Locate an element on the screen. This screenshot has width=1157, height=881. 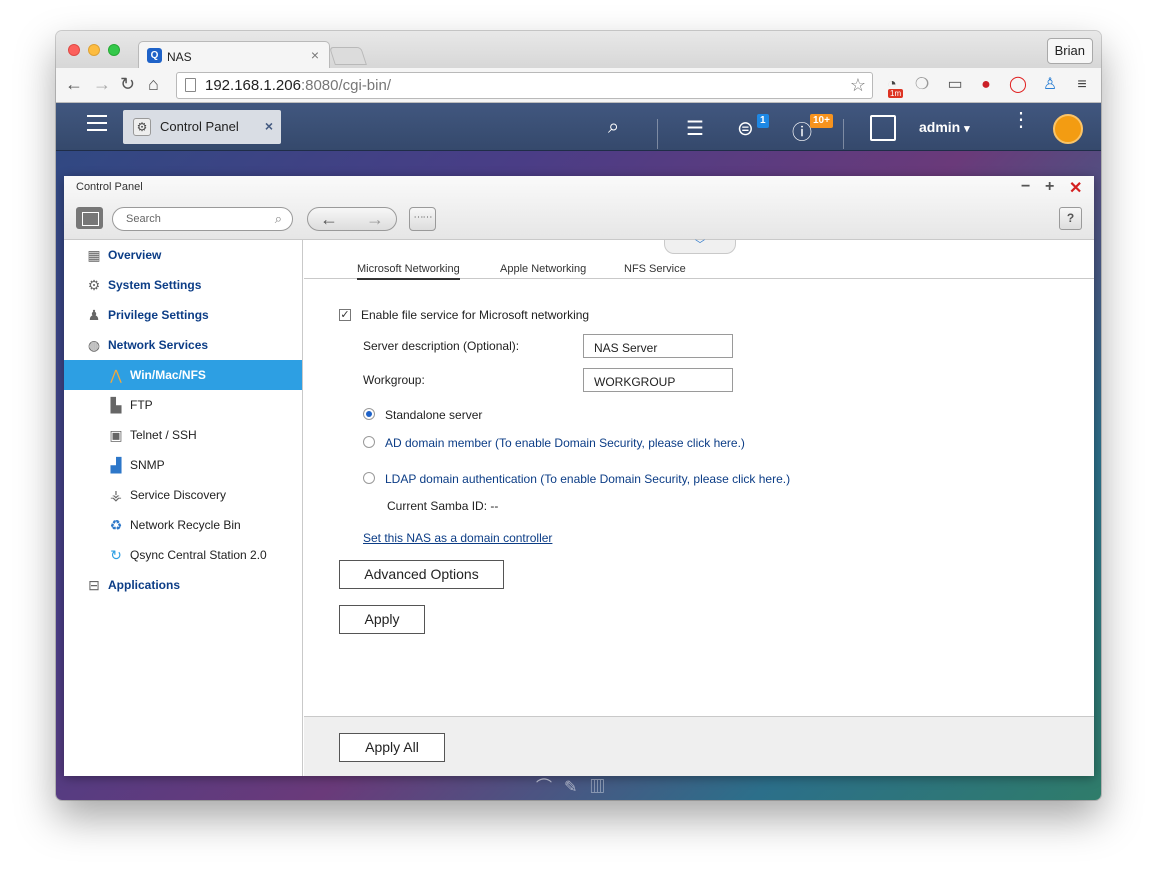
folder-icon: ▙ is located at coordinates (116, 405).